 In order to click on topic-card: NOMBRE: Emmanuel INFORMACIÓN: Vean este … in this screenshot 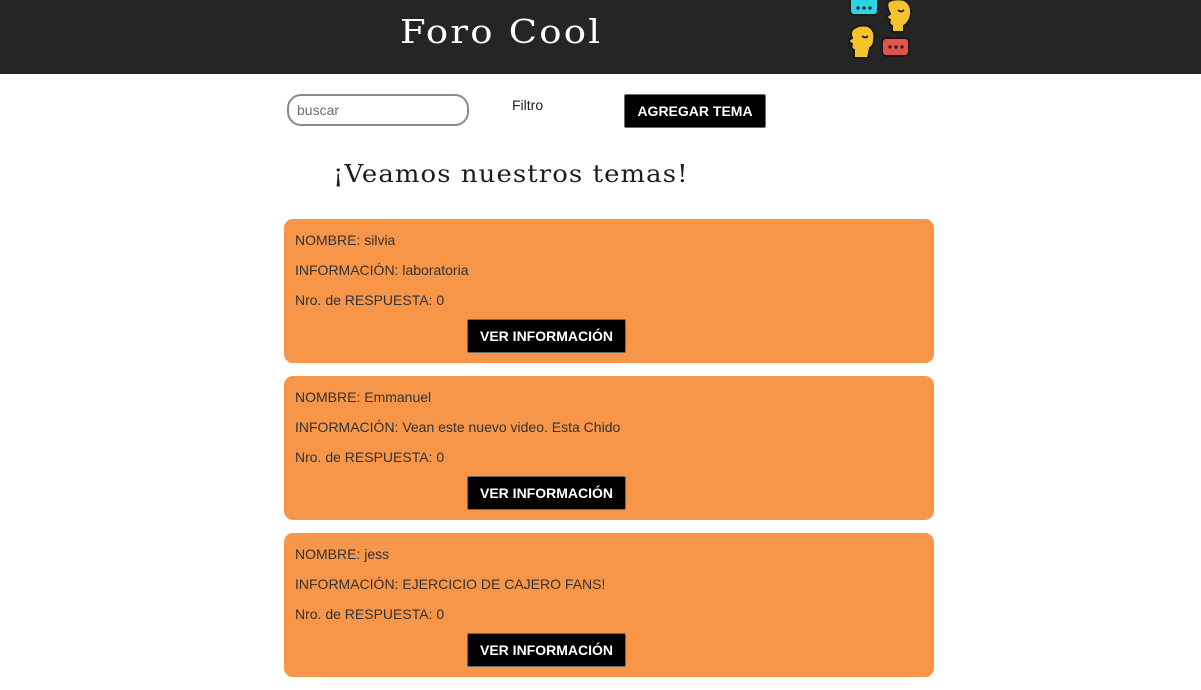, I will do `click(609, 448)`.